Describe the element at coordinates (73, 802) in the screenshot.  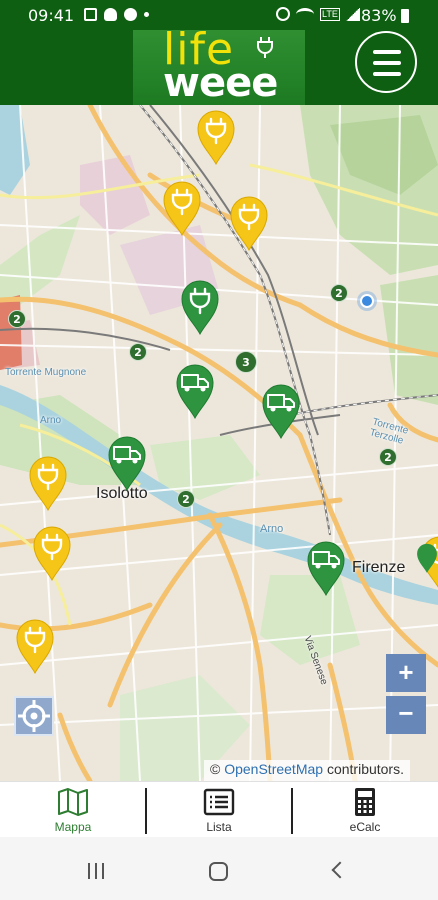
I see `map-icon` at that location.